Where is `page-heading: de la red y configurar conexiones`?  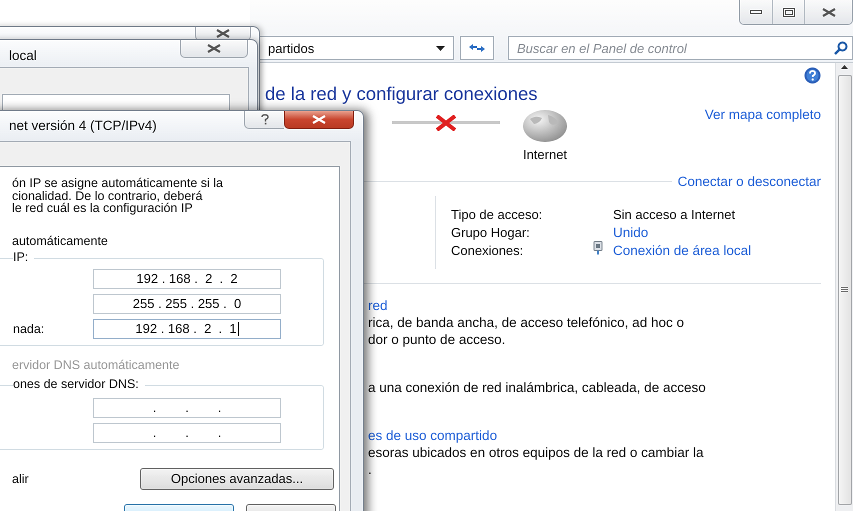
page-heading: de la red y configurar conexiones is located at coordinates (402, 94).